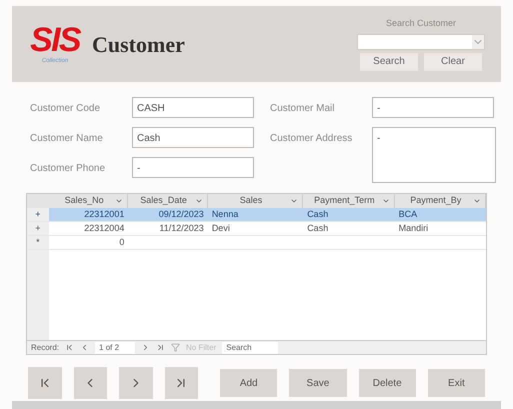 The width and height of the screenshot is (513, 409). What do you see at coordinates (434, 155) in the screenshot?
I see `address-field: -` at bounding box center [434, 155].